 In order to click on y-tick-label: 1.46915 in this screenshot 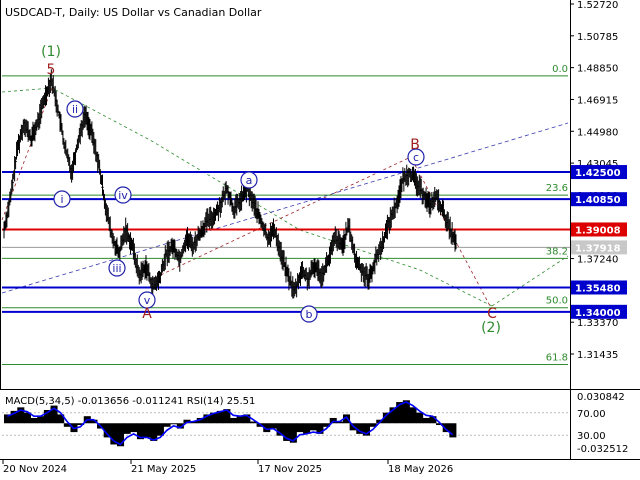, I will do `click(597, 100)`.